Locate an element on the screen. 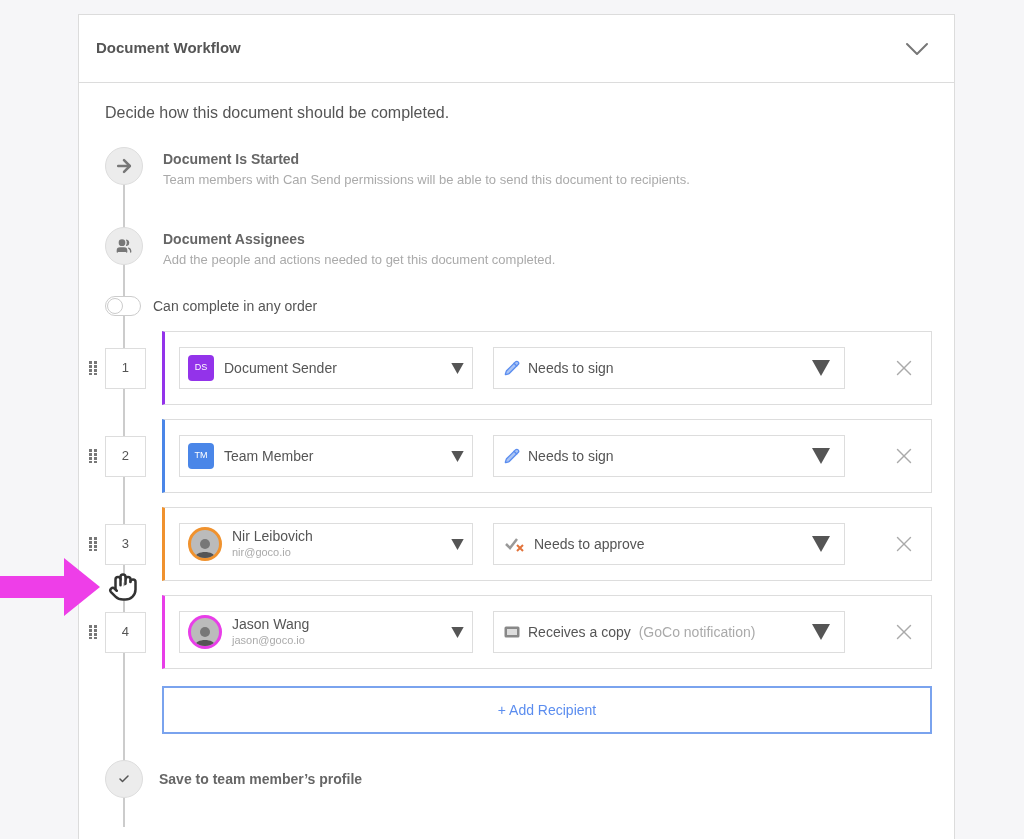 Image resolution: width=1024 pixels, height=839 pixels. panel-title: Document Workflow is located at coordinates (168, 48).